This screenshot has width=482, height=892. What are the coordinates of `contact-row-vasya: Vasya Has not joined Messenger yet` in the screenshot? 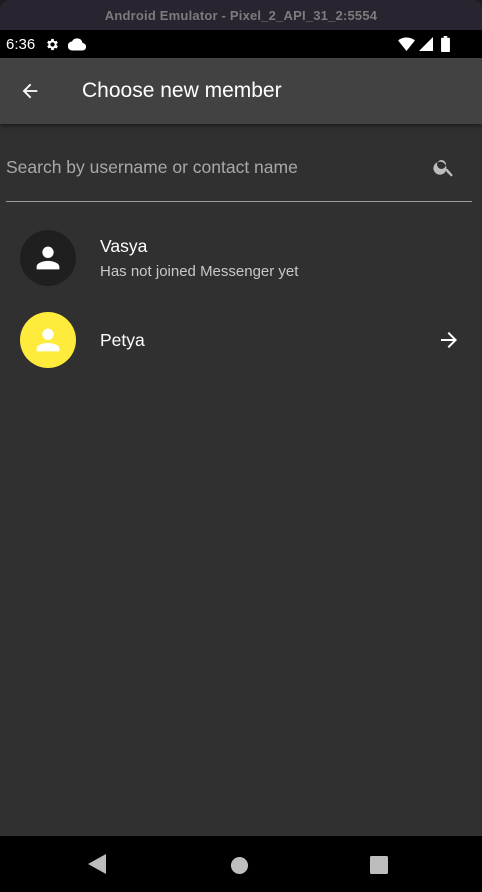 It's located at (241, 258).